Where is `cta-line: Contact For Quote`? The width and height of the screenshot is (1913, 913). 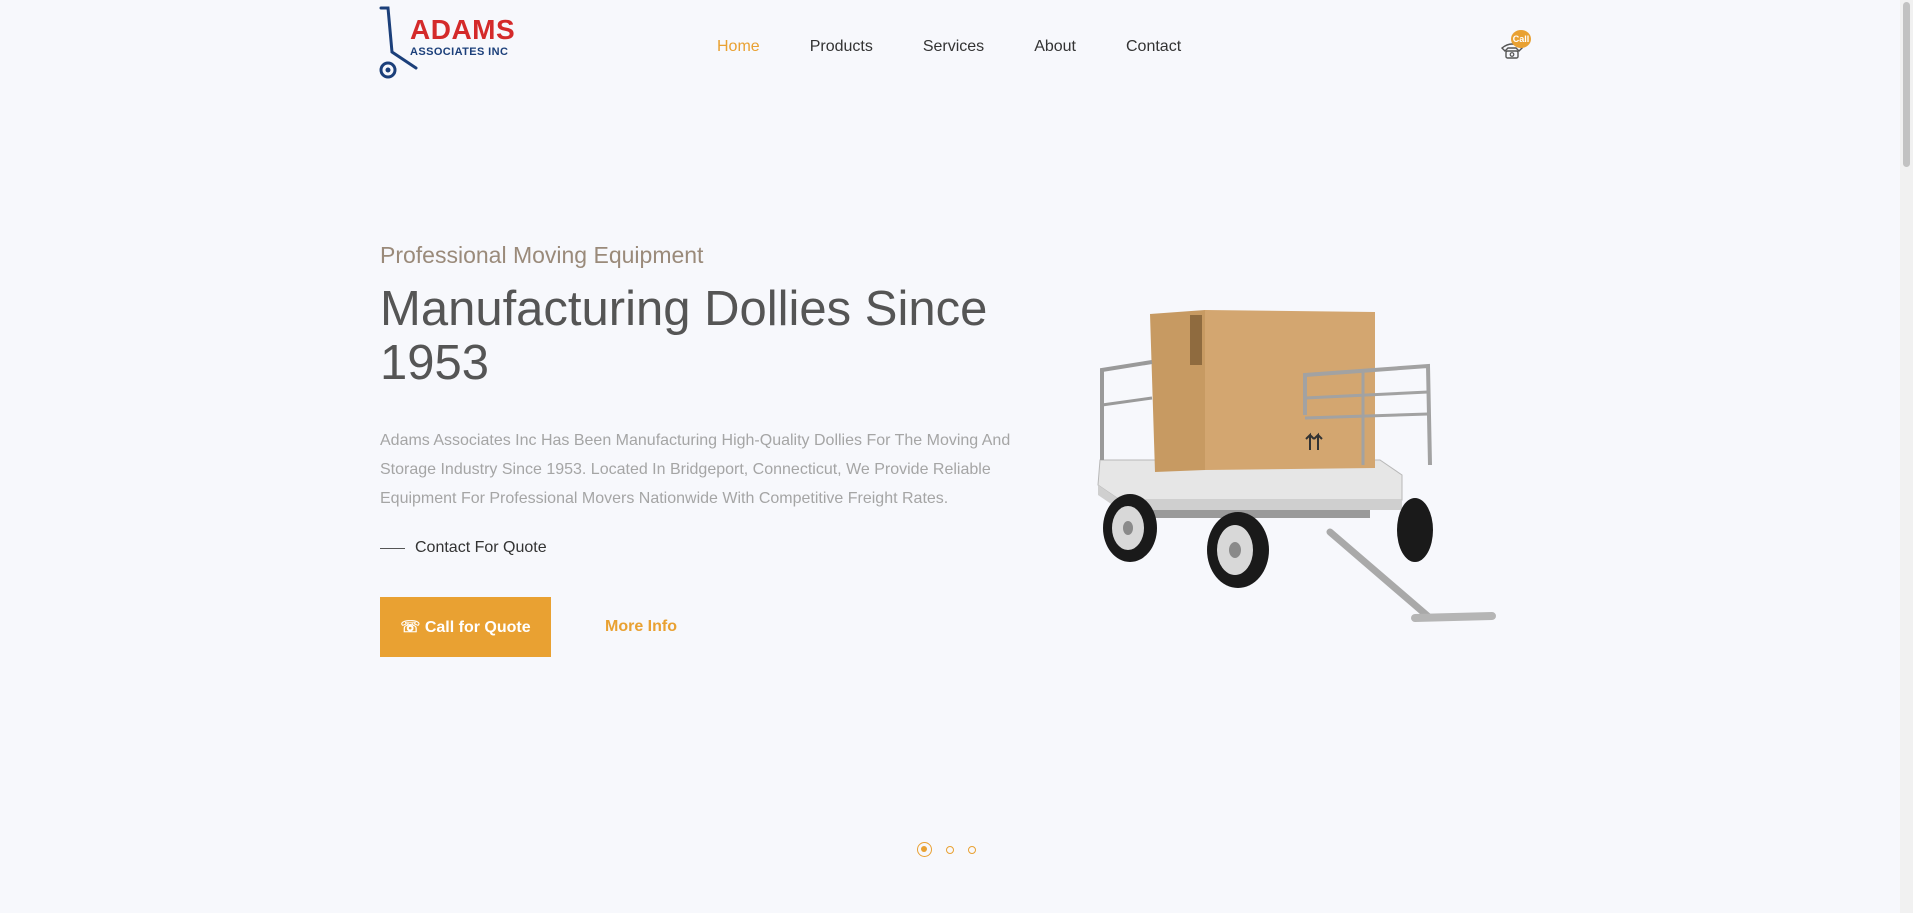
cta-line: Contact For Quote is located at coordinates (710, 548).